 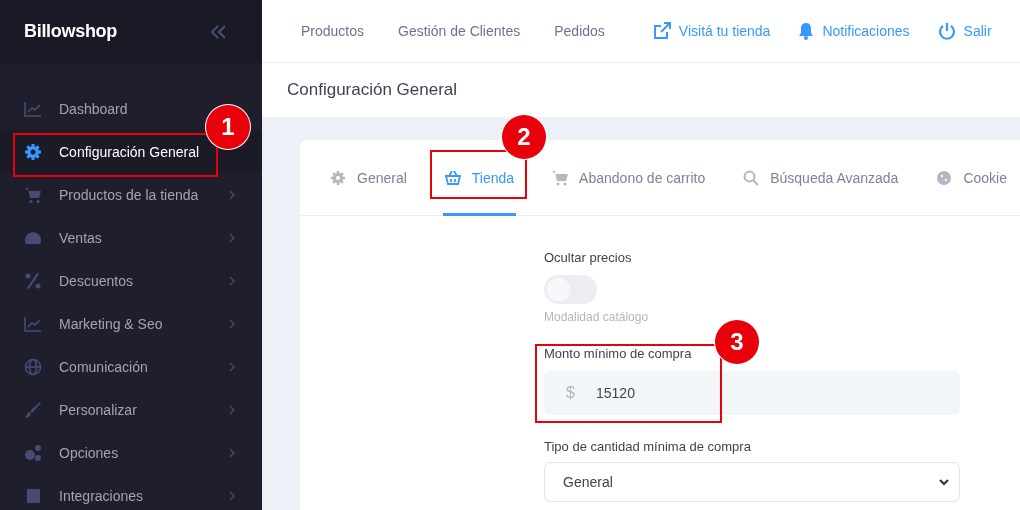 What do you see at coordinates (33, 366) in the screenshot?
I see `globe-icon` at bounding box center [33, 366].